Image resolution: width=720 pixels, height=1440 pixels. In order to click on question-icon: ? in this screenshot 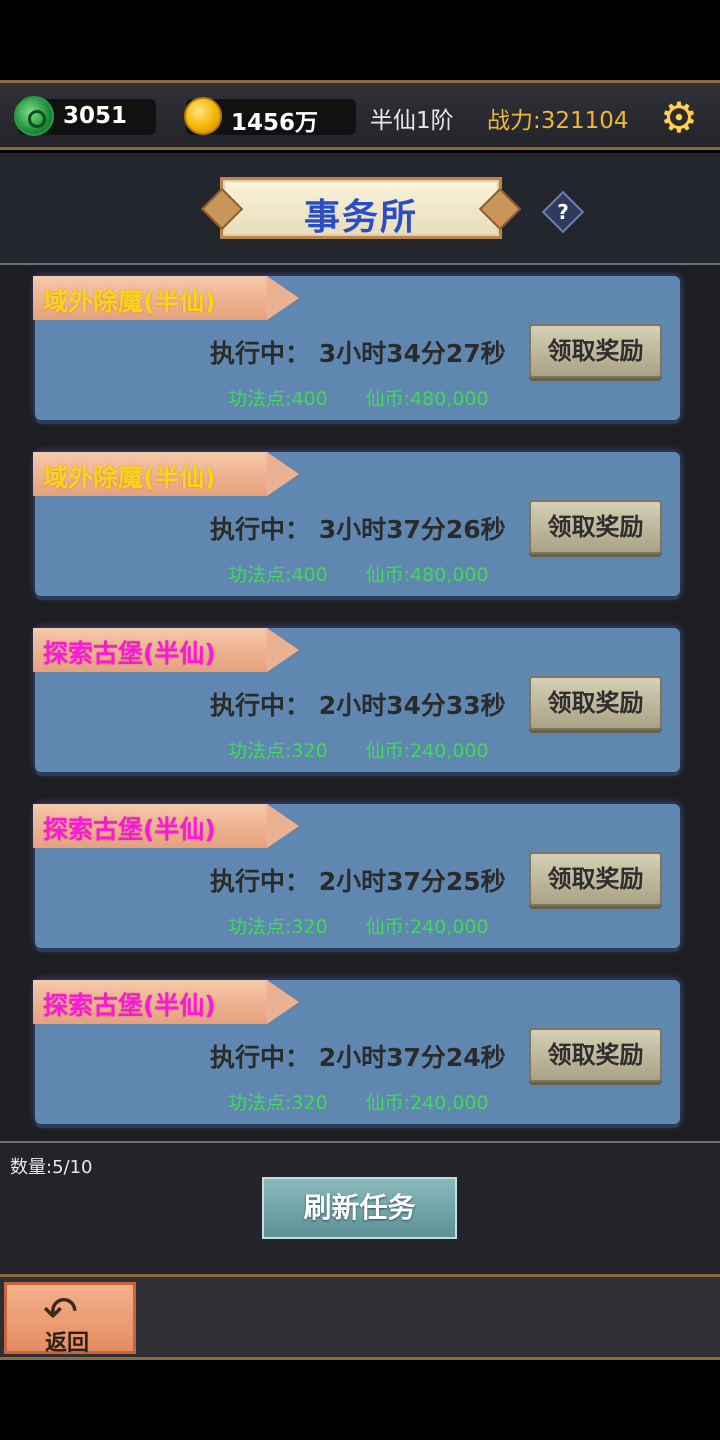, I will do `click(563, 212)`.